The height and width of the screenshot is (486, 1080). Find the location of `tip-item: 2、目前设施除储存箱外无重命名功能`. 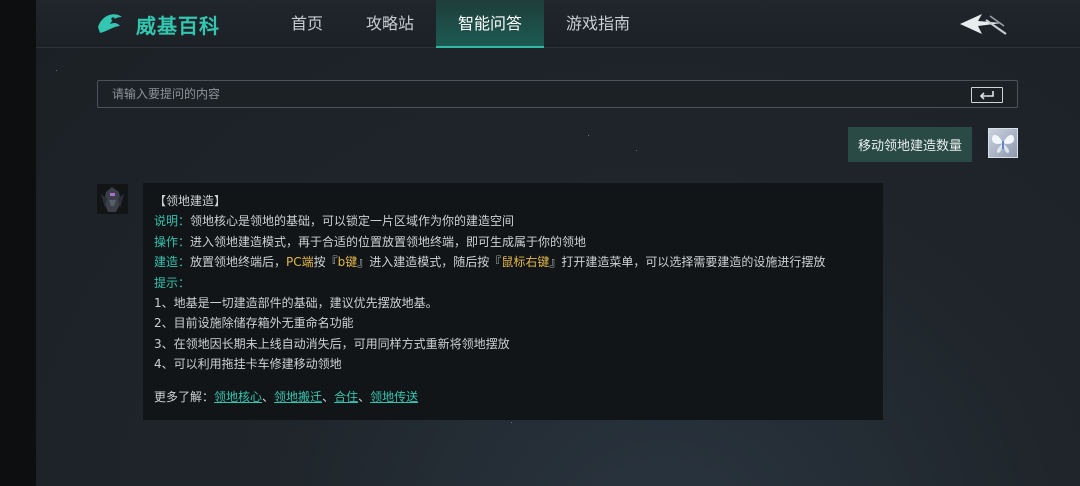

tip-item: 2、目前设施除储存箱外无重命名功能 is located at coordinates (254, 323).